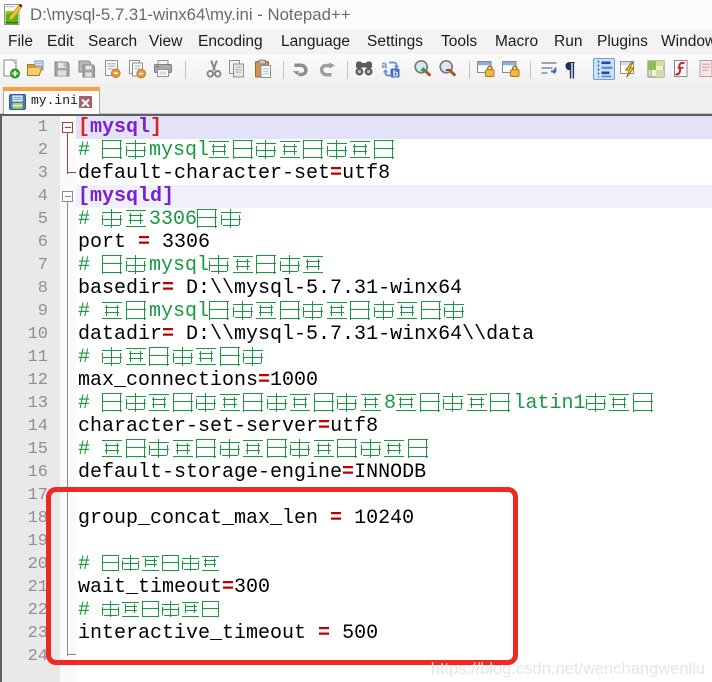 This screenshot has width=712, height=682. Describe the element at coordinates (396, 73) in the screenshot. I see `svg-text: b` at that location.